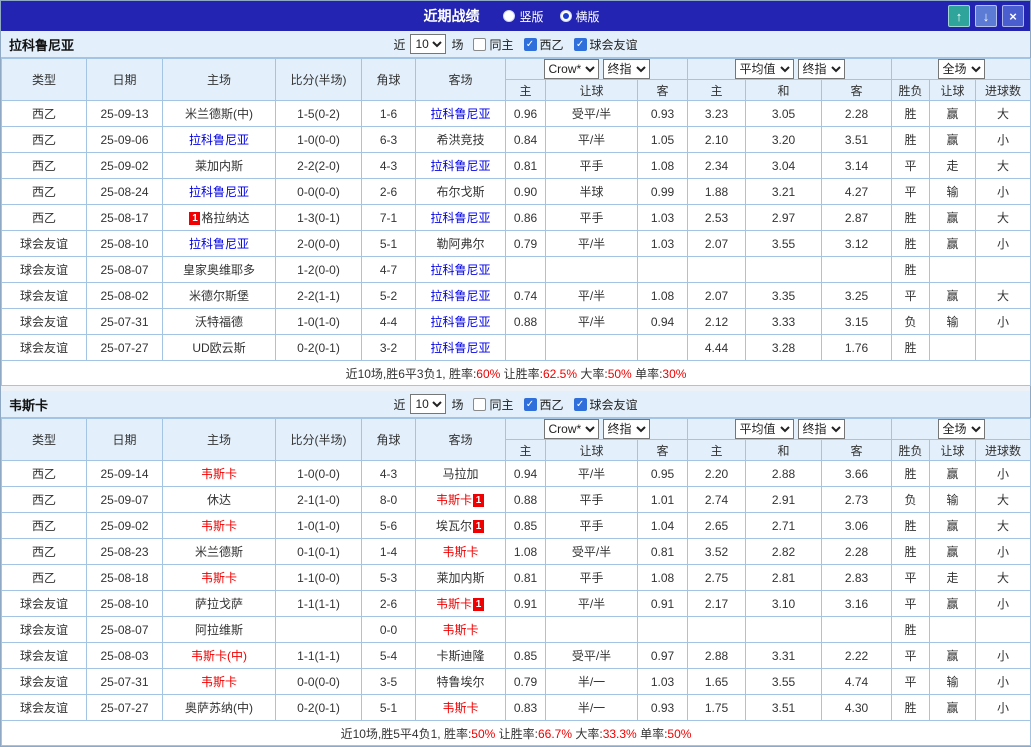 This screenshot has width=1031, height=747. I want to click on avg-draw, so click(784, 269).